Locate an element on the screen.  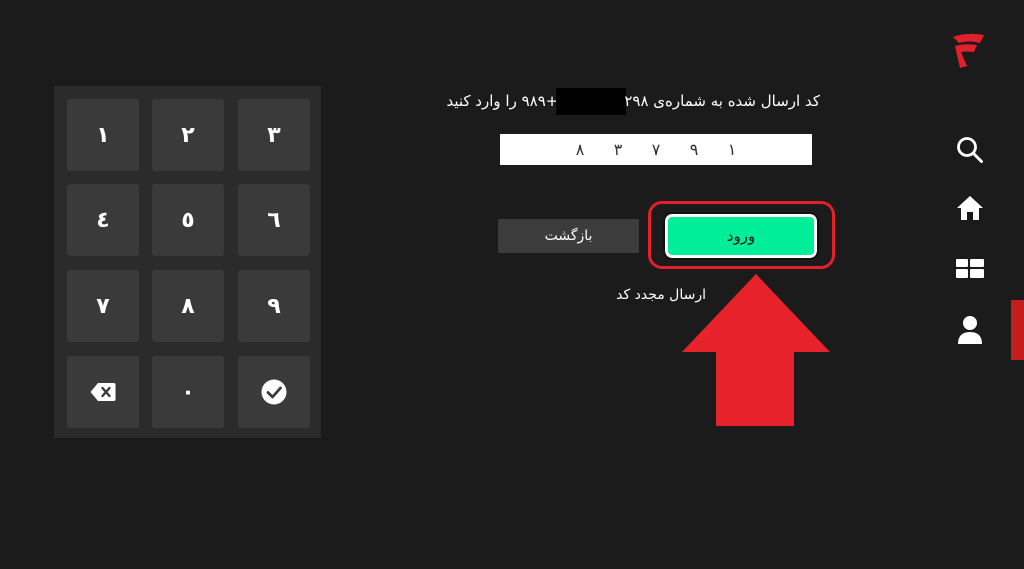
backspace-icon is located at coordinates (103, 392).